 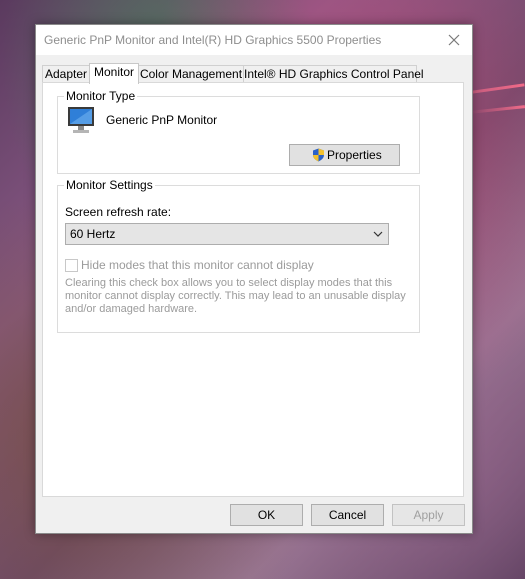 What do you see at coordinates (318, 155) in the screenshot?
I see `shield-icon` at bounding box center [318, 155].